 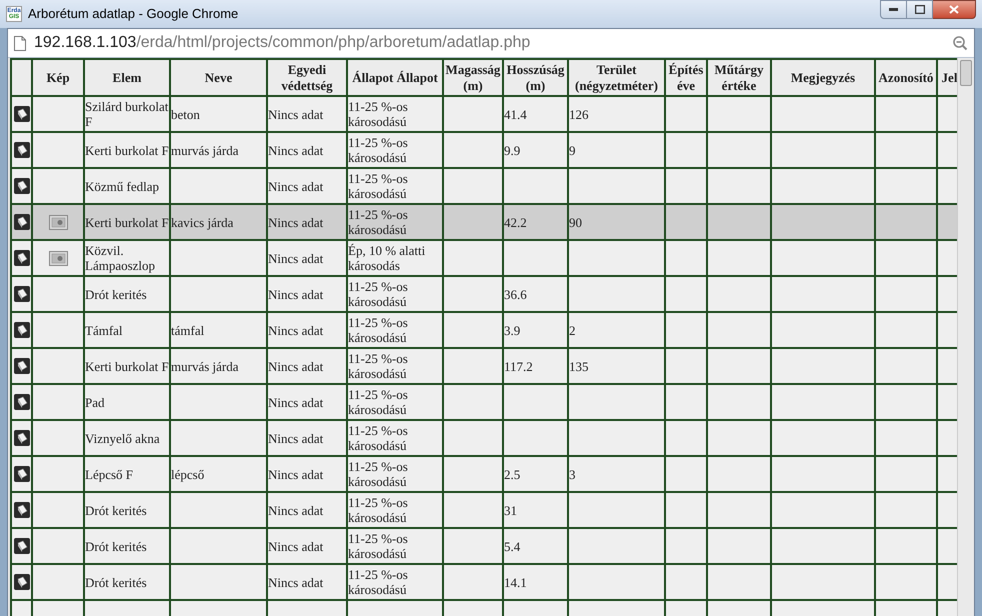 What do you see at coordinates (616, 77) in the screenshot?
I see `column-header: Terület (négyzetméter)` at bounding box center [616, 77].